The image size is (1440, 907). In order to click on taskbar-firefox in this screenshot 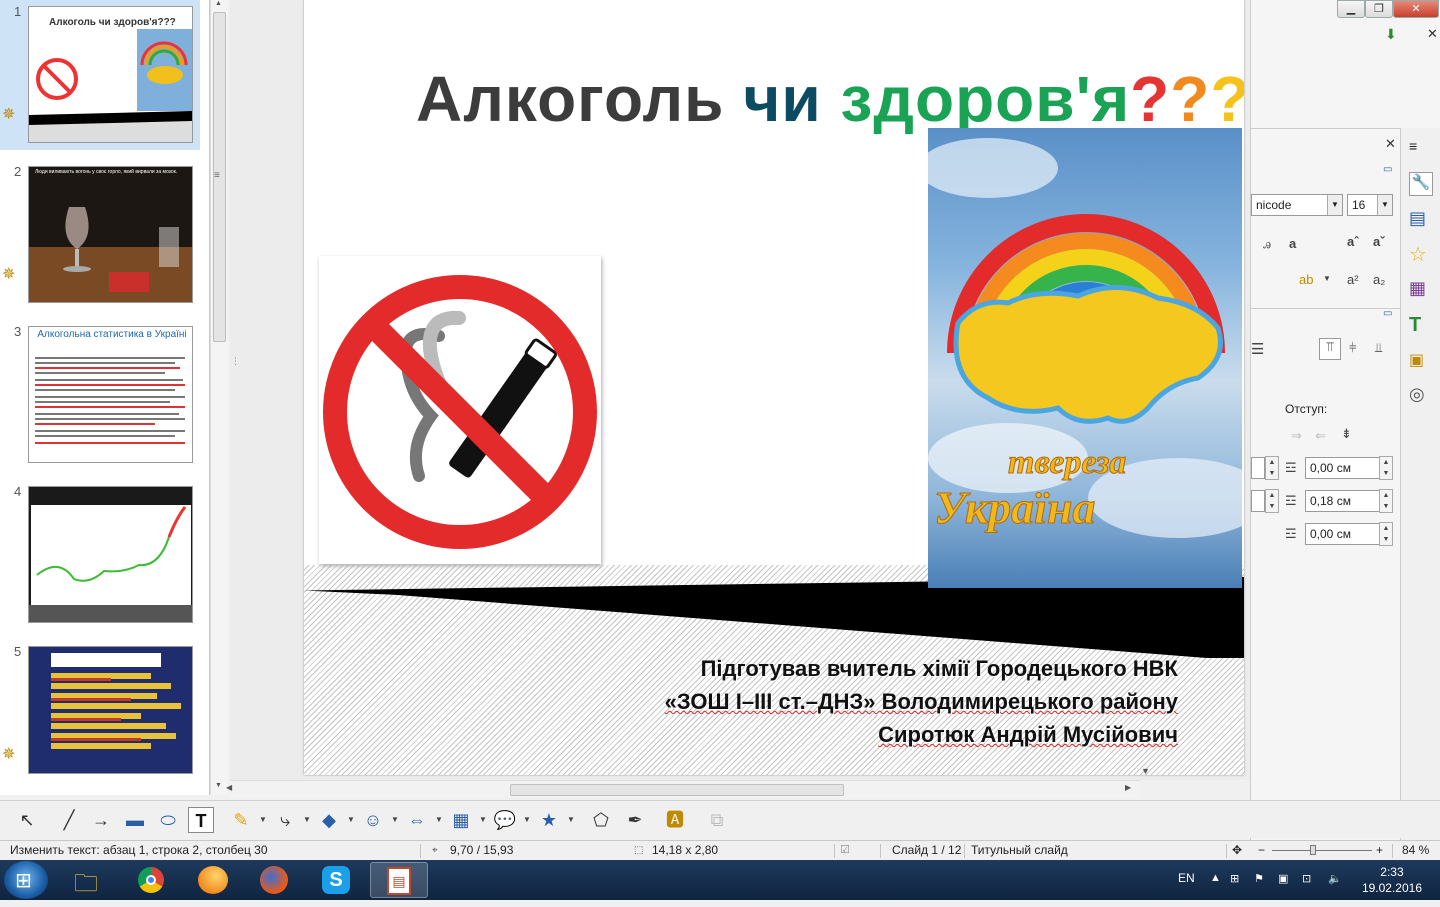, I will do `click(275, 880)`.